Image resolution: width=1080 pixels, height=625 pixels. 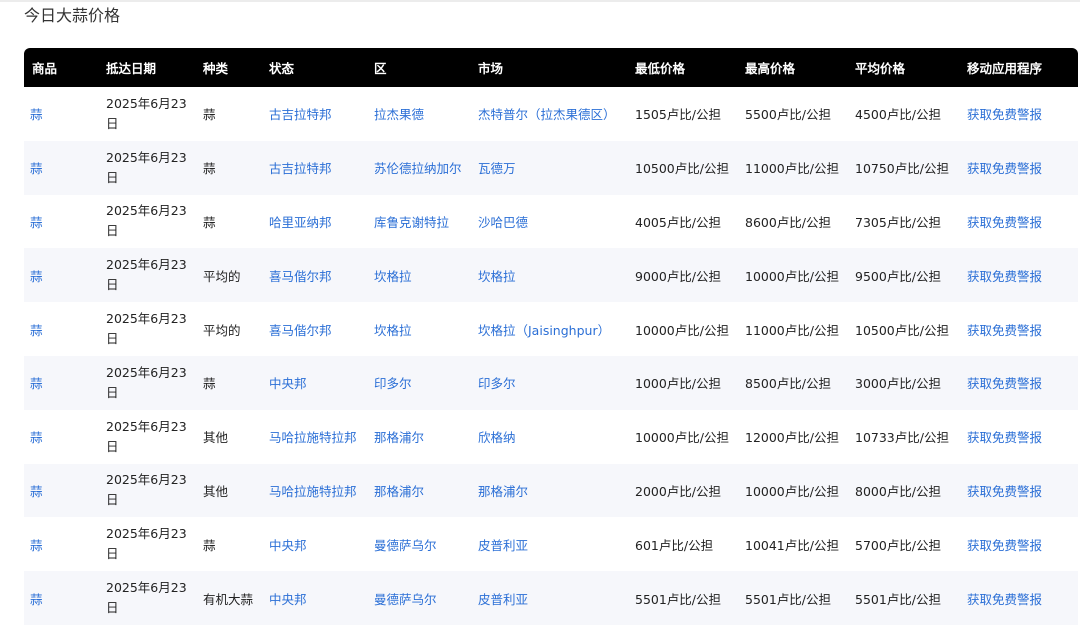 What do you see at coordinates (426, 114) in the screenshot?
I see `cell-district-link: 拉杰果德` at bounding box center [426, 114].